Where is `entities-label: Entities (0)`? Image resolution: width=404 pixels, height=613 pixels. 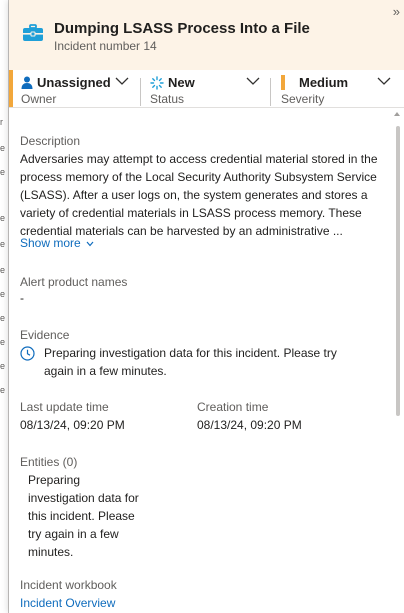
entities-label: Entities (0) is located at coordinates (49, 462).